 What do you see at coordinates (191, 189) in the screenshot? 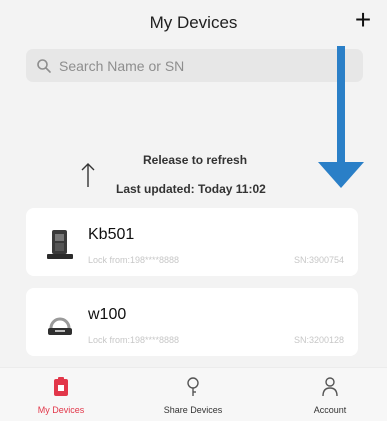
I see `last-updated-text: Last updated: Today 11:02` at bounding box center [191, 189].